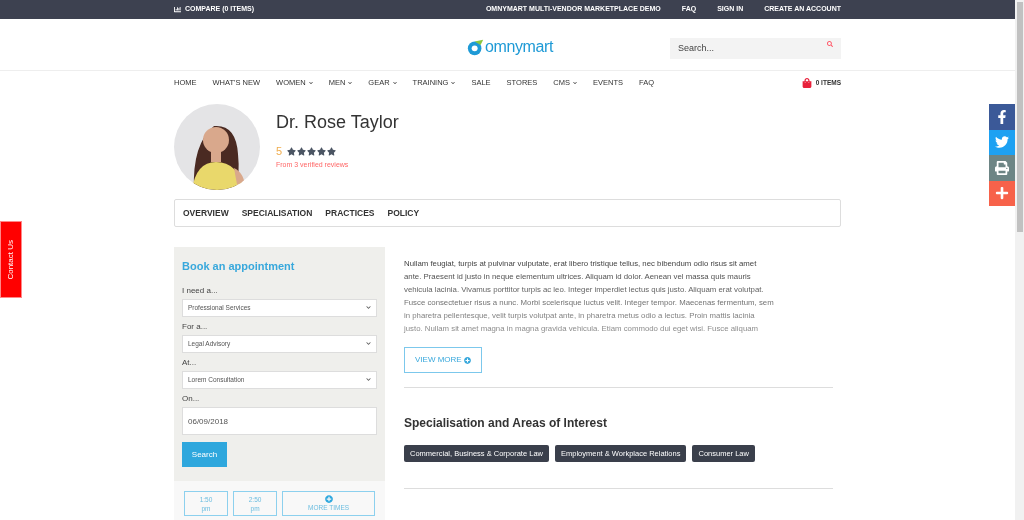 The width and height of the screenshot is (1024, 520). What do you see at coordinates (403, 213) in the screenshot?
I see `tab: POLICY` at bounding box center [403, 213].